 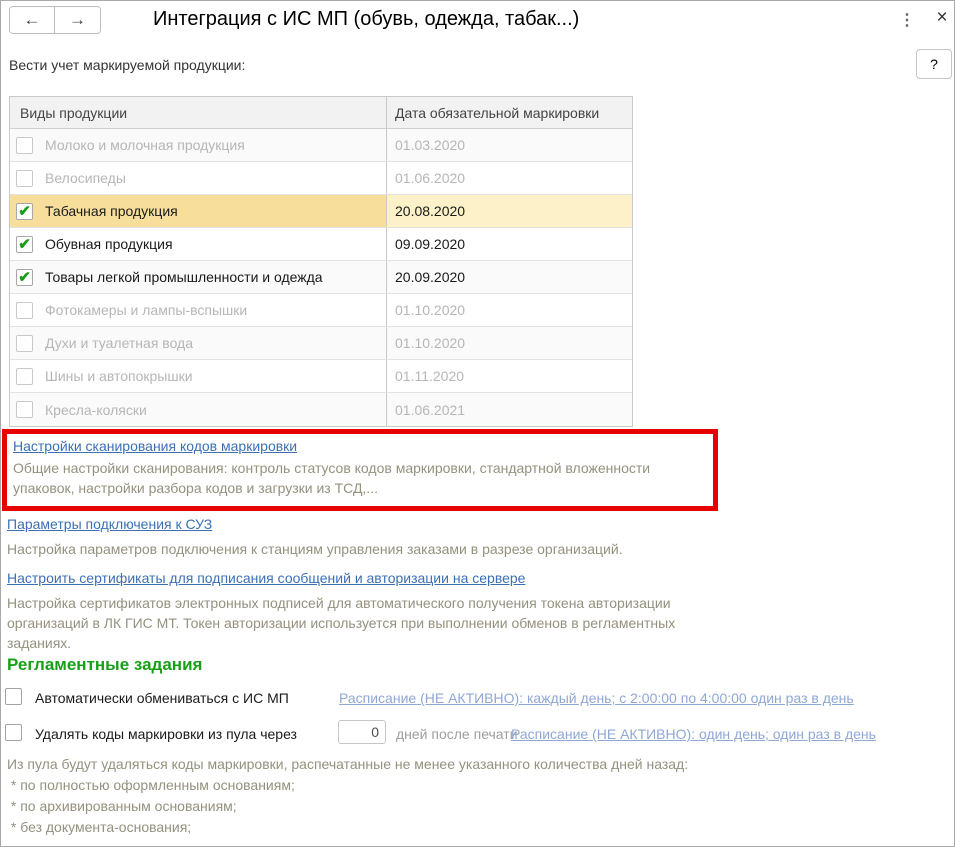 I want to click on suz-connection-link: Параметры подключения к СУЗ, so click(x=109, y=524).